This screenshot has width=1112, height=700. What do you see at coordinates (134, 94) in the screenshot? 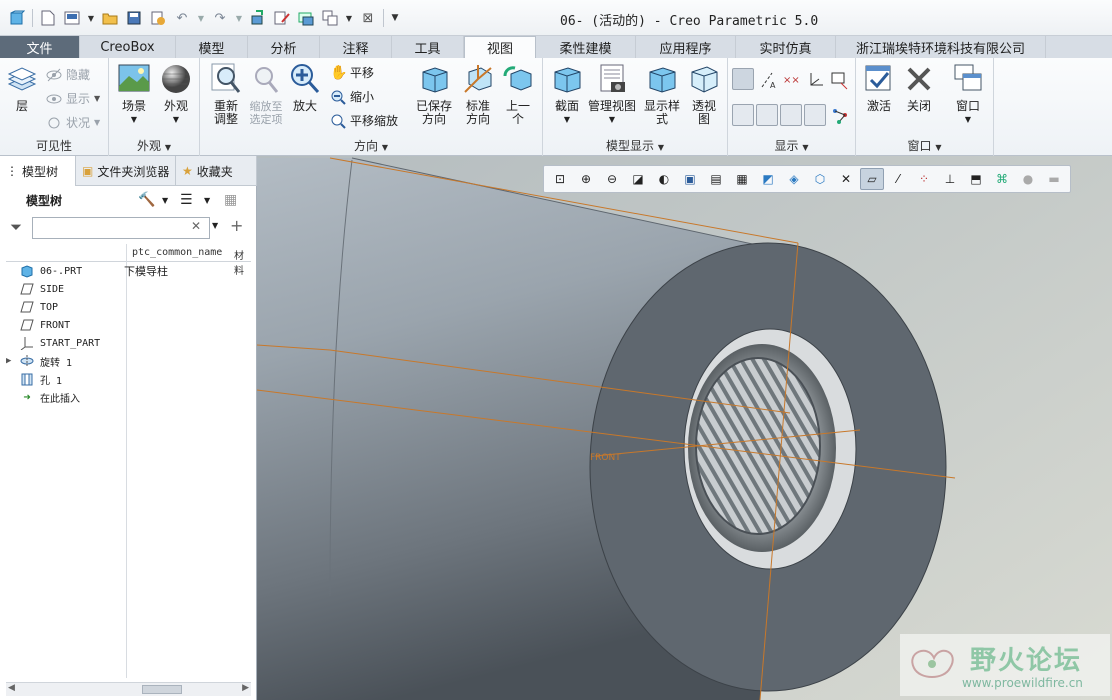
I see `scene-button: 场景 ▼` at bounding box center [134, 94].